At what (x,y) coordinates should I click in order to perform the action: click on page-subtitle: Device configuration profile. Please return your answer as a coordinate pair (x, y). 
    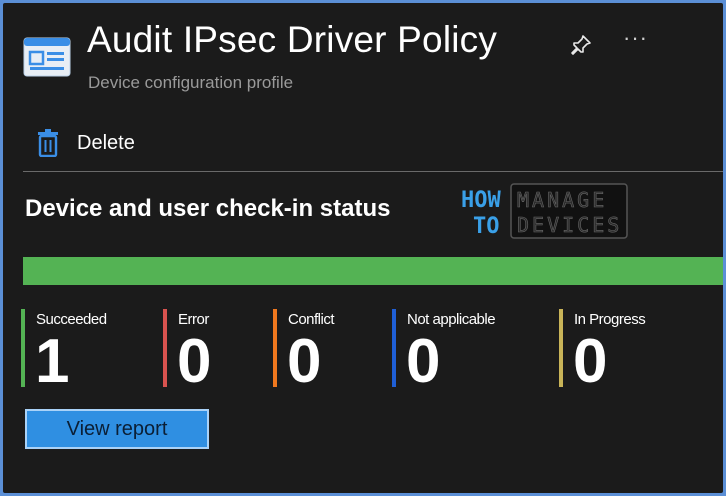
    Looking at the image, I should click on (191, 82).